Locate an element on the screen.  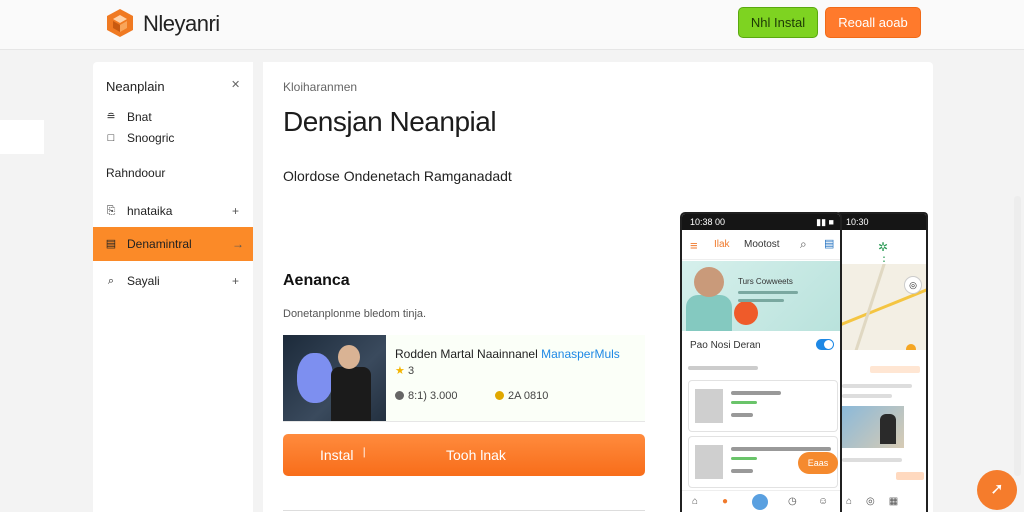
sidebar-item-label: Snoogric is located at coordinates (151, 138).